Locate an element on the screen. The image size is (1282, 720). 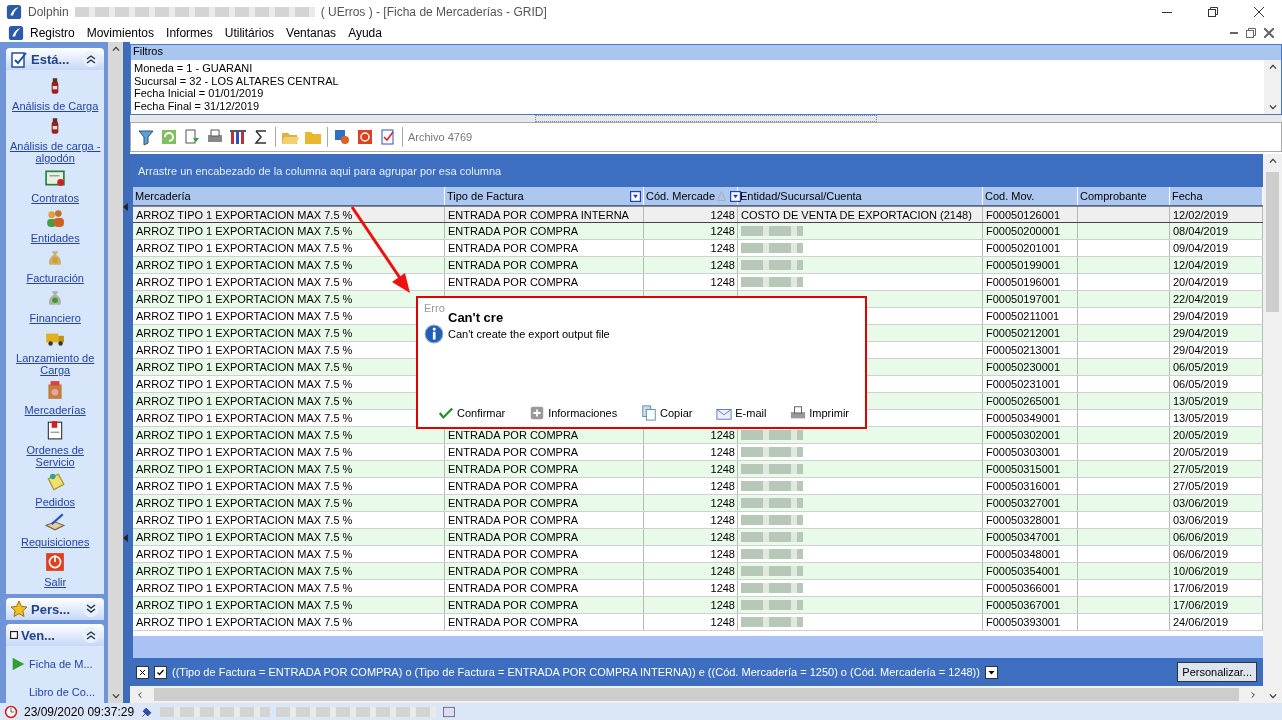
table-cell-text: 10/06/2019 is located at coordinates (1201, 571).